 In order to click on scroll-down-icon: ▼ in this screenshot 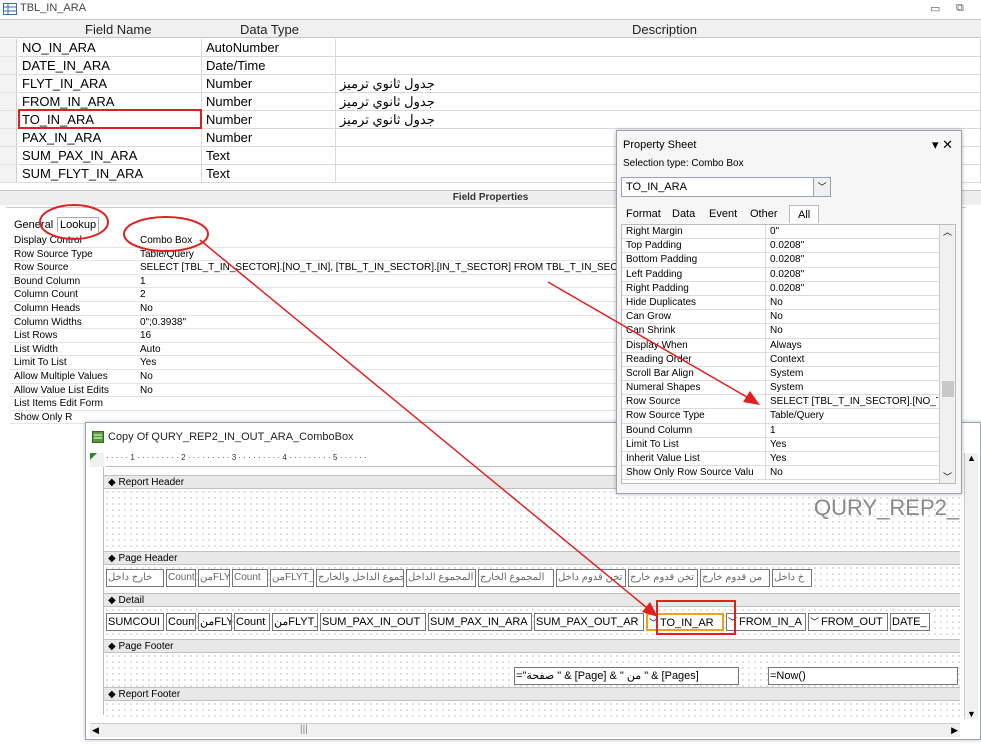, I will do `click(971, 714)`.